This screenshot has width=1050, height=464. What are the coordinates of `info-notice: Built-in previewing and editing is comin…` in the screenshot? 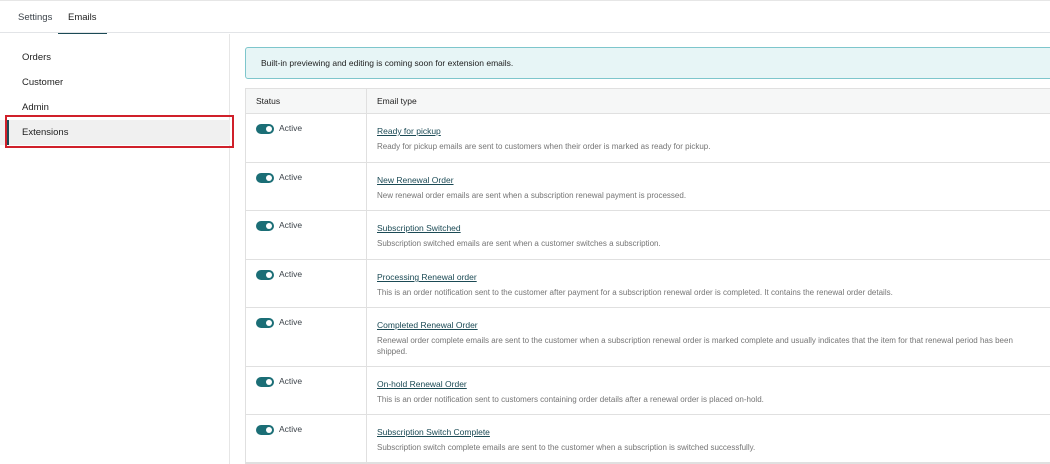 It's located at (647, 63).